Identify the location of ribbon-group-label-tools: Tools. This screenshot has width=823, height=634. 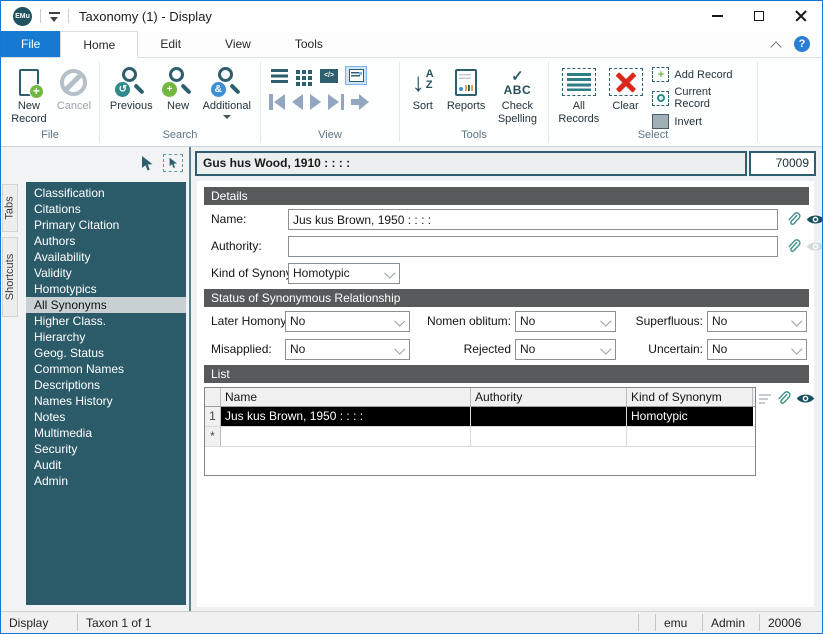
(474, 135).